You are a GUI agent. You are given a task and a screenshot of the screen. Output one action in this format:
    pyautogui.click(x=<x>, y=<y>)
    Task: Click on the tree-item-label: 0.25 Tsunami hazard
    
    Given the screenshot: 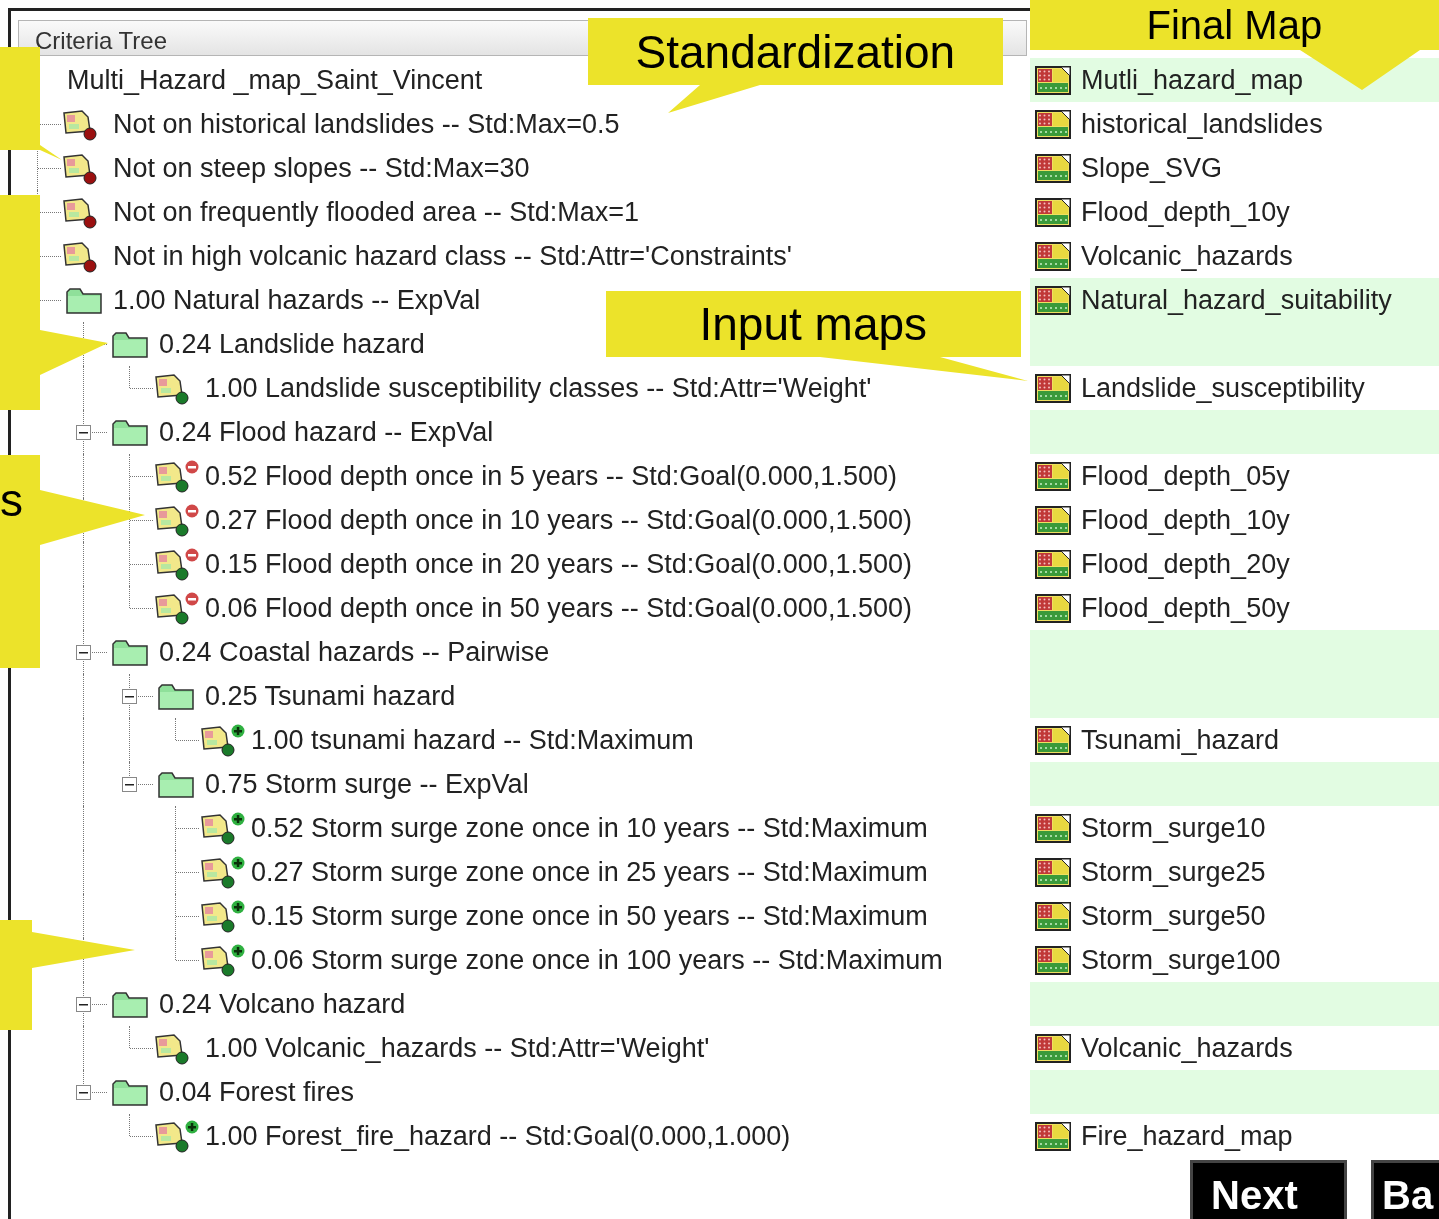 What is the action you would take?
    pyautogui.click(x=330, y=696)
    